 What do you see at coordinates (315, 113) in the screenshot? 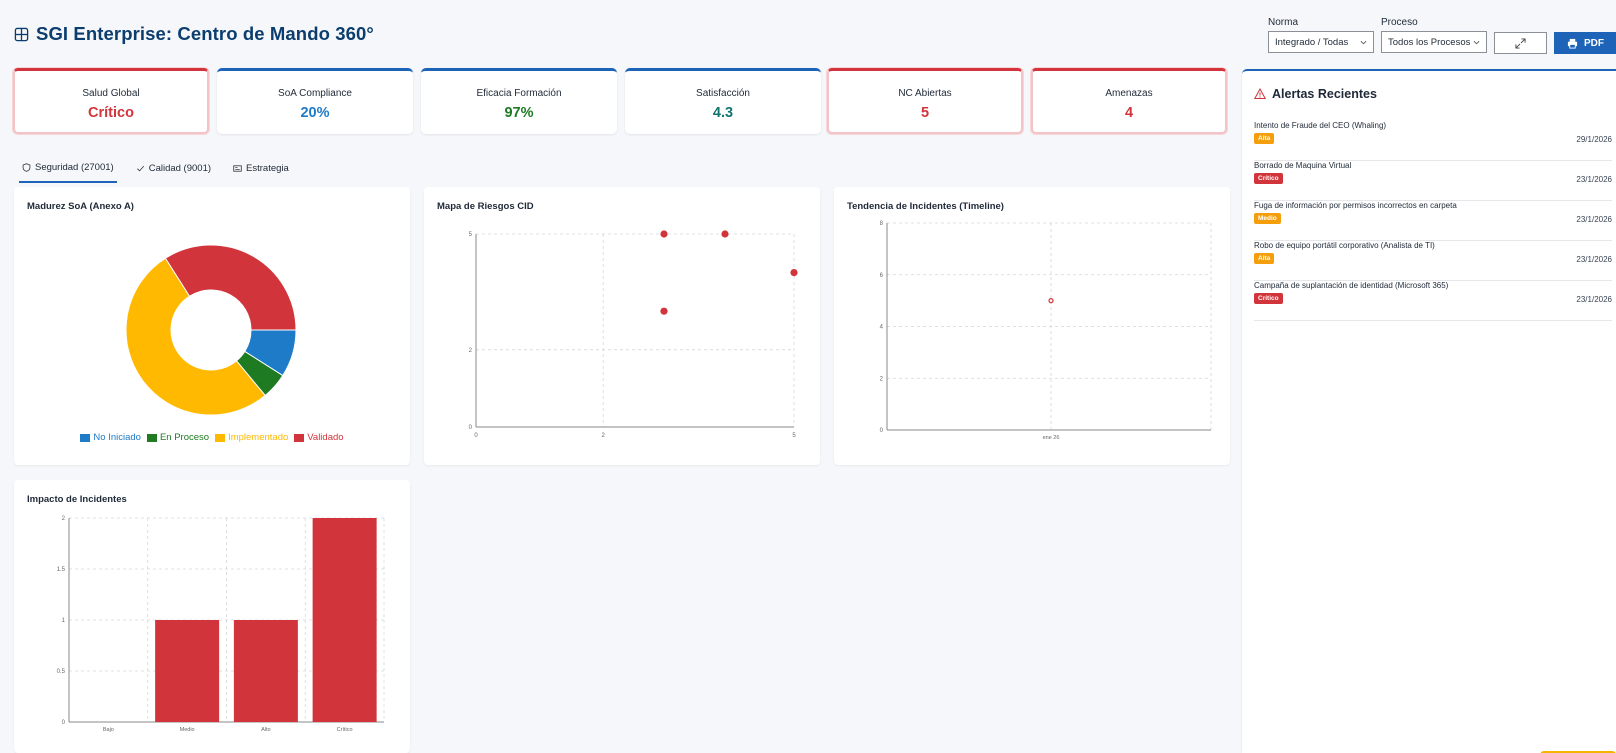
I see `kpi-value: 20%` at bounding box center [315, 113].